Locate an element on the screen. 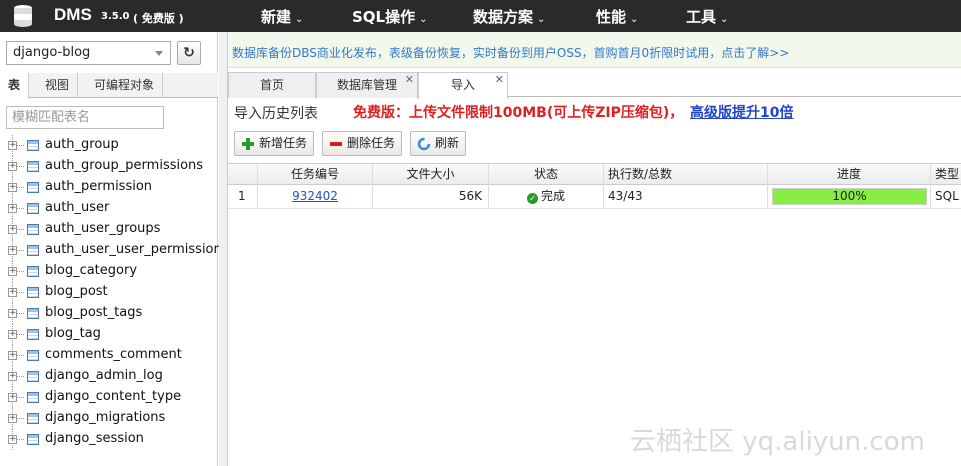  table-tree-item: + django_content_type is located at coordinates (109, 397).